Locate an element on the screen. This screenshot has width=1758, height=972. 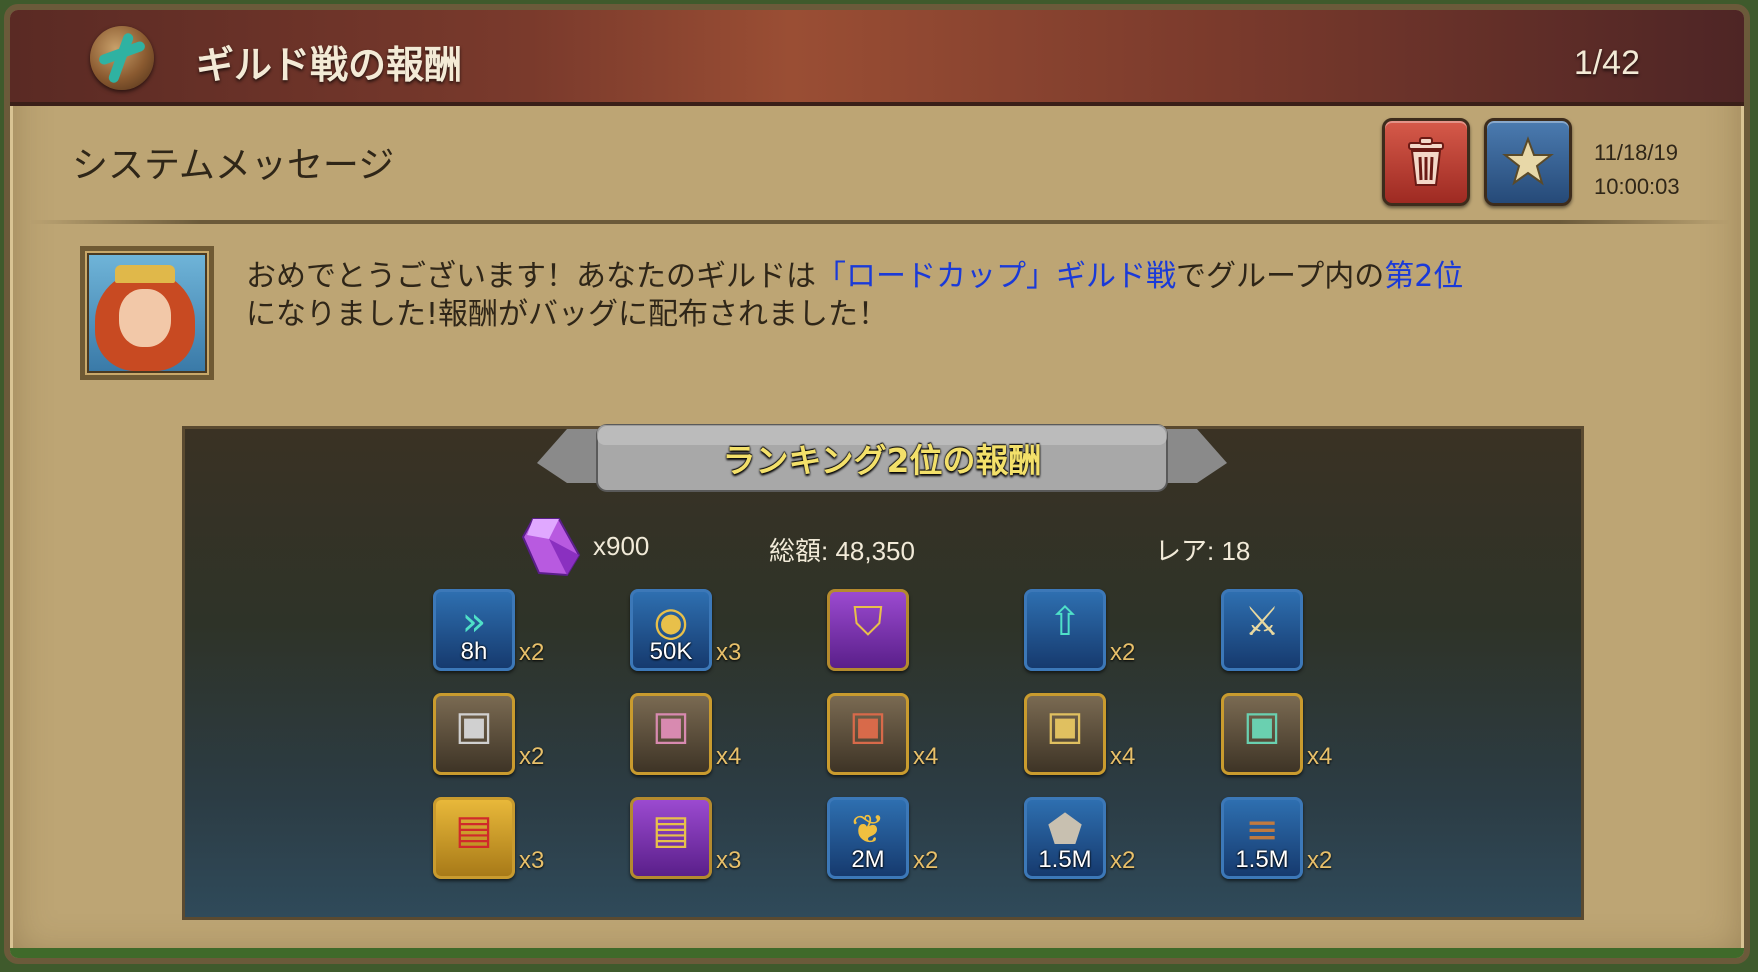
gems-quantity: x900 is located at coordinates (621, 546).